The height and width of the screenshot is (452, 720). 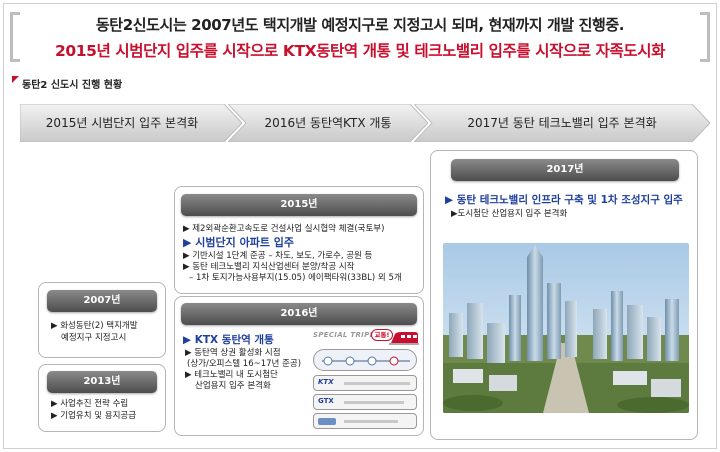 I want to click on box-2017-highlight: ▶ 동탄 테크노밸리 인프라 구축 및 1차 조성지구 입주, so click(x=564, y=200).